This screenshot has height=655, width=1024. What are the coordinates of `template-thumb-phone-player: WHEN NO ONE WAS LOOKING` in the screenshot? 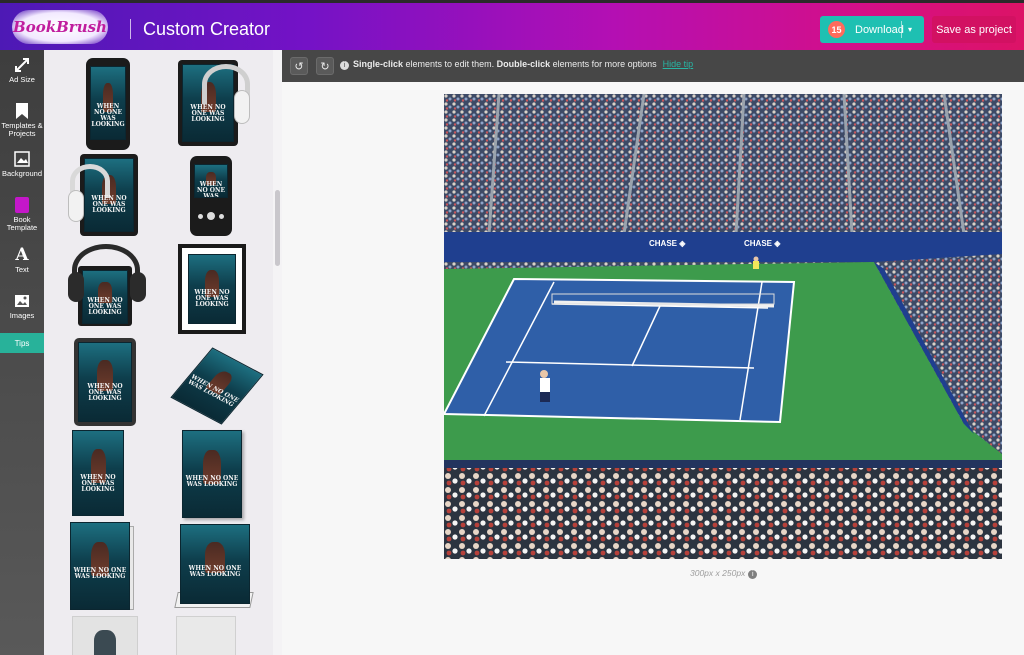 It's located at (211, 196).